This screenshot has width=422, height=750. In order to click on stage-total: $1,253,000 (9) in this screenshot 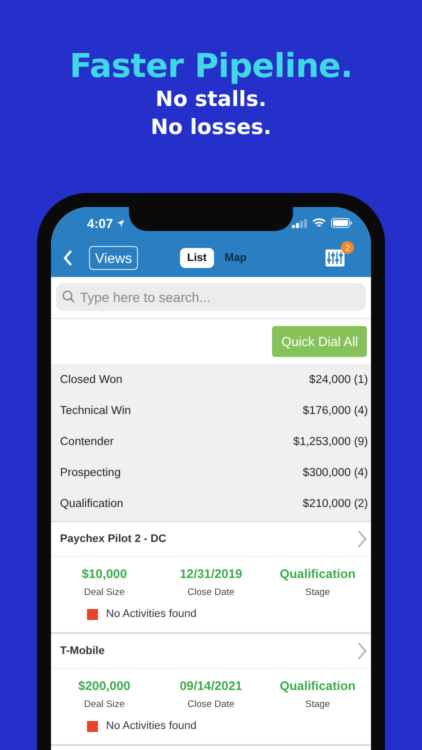, I will do `click(330, 442)`.